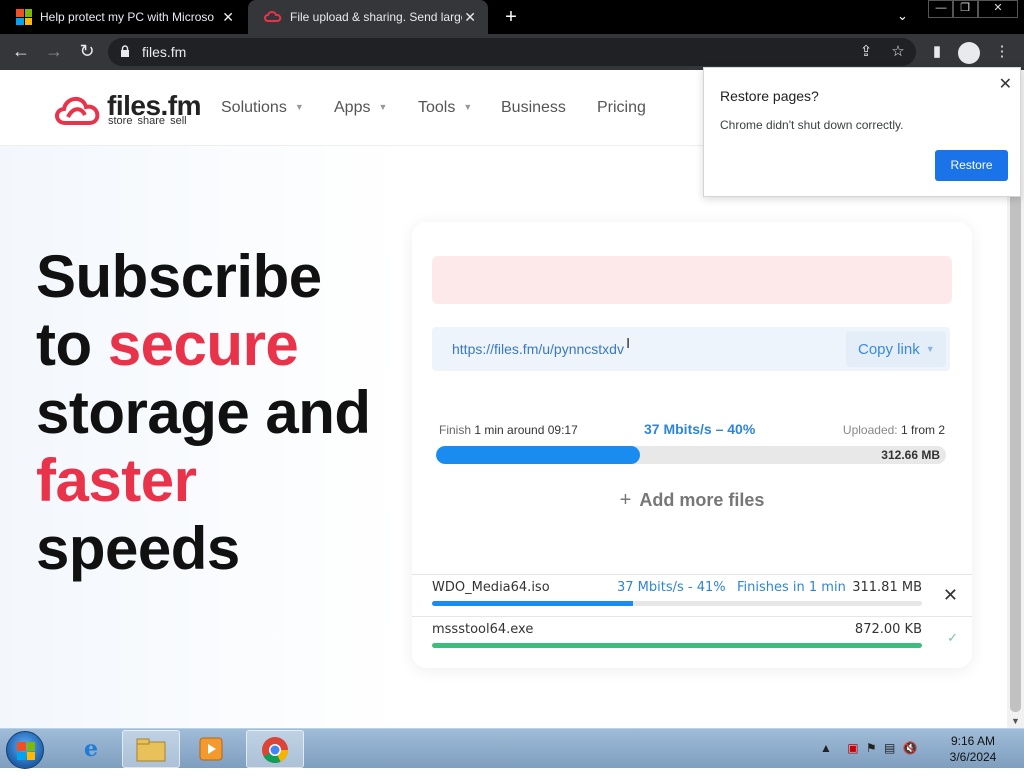 This screenshot has width=1024, height=776. I want to click on media-player-icon, so click(211, 749).